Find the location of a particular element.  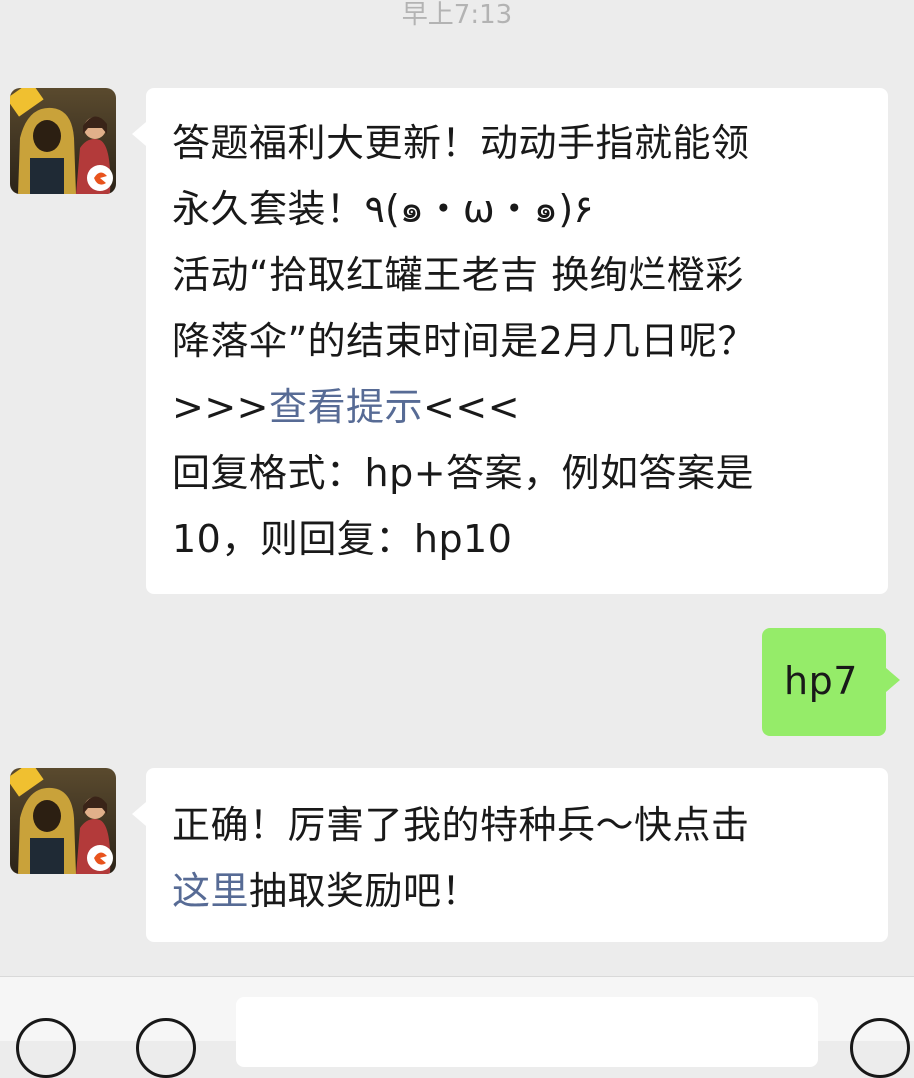

message-input is located at coordinates (527, 1032).